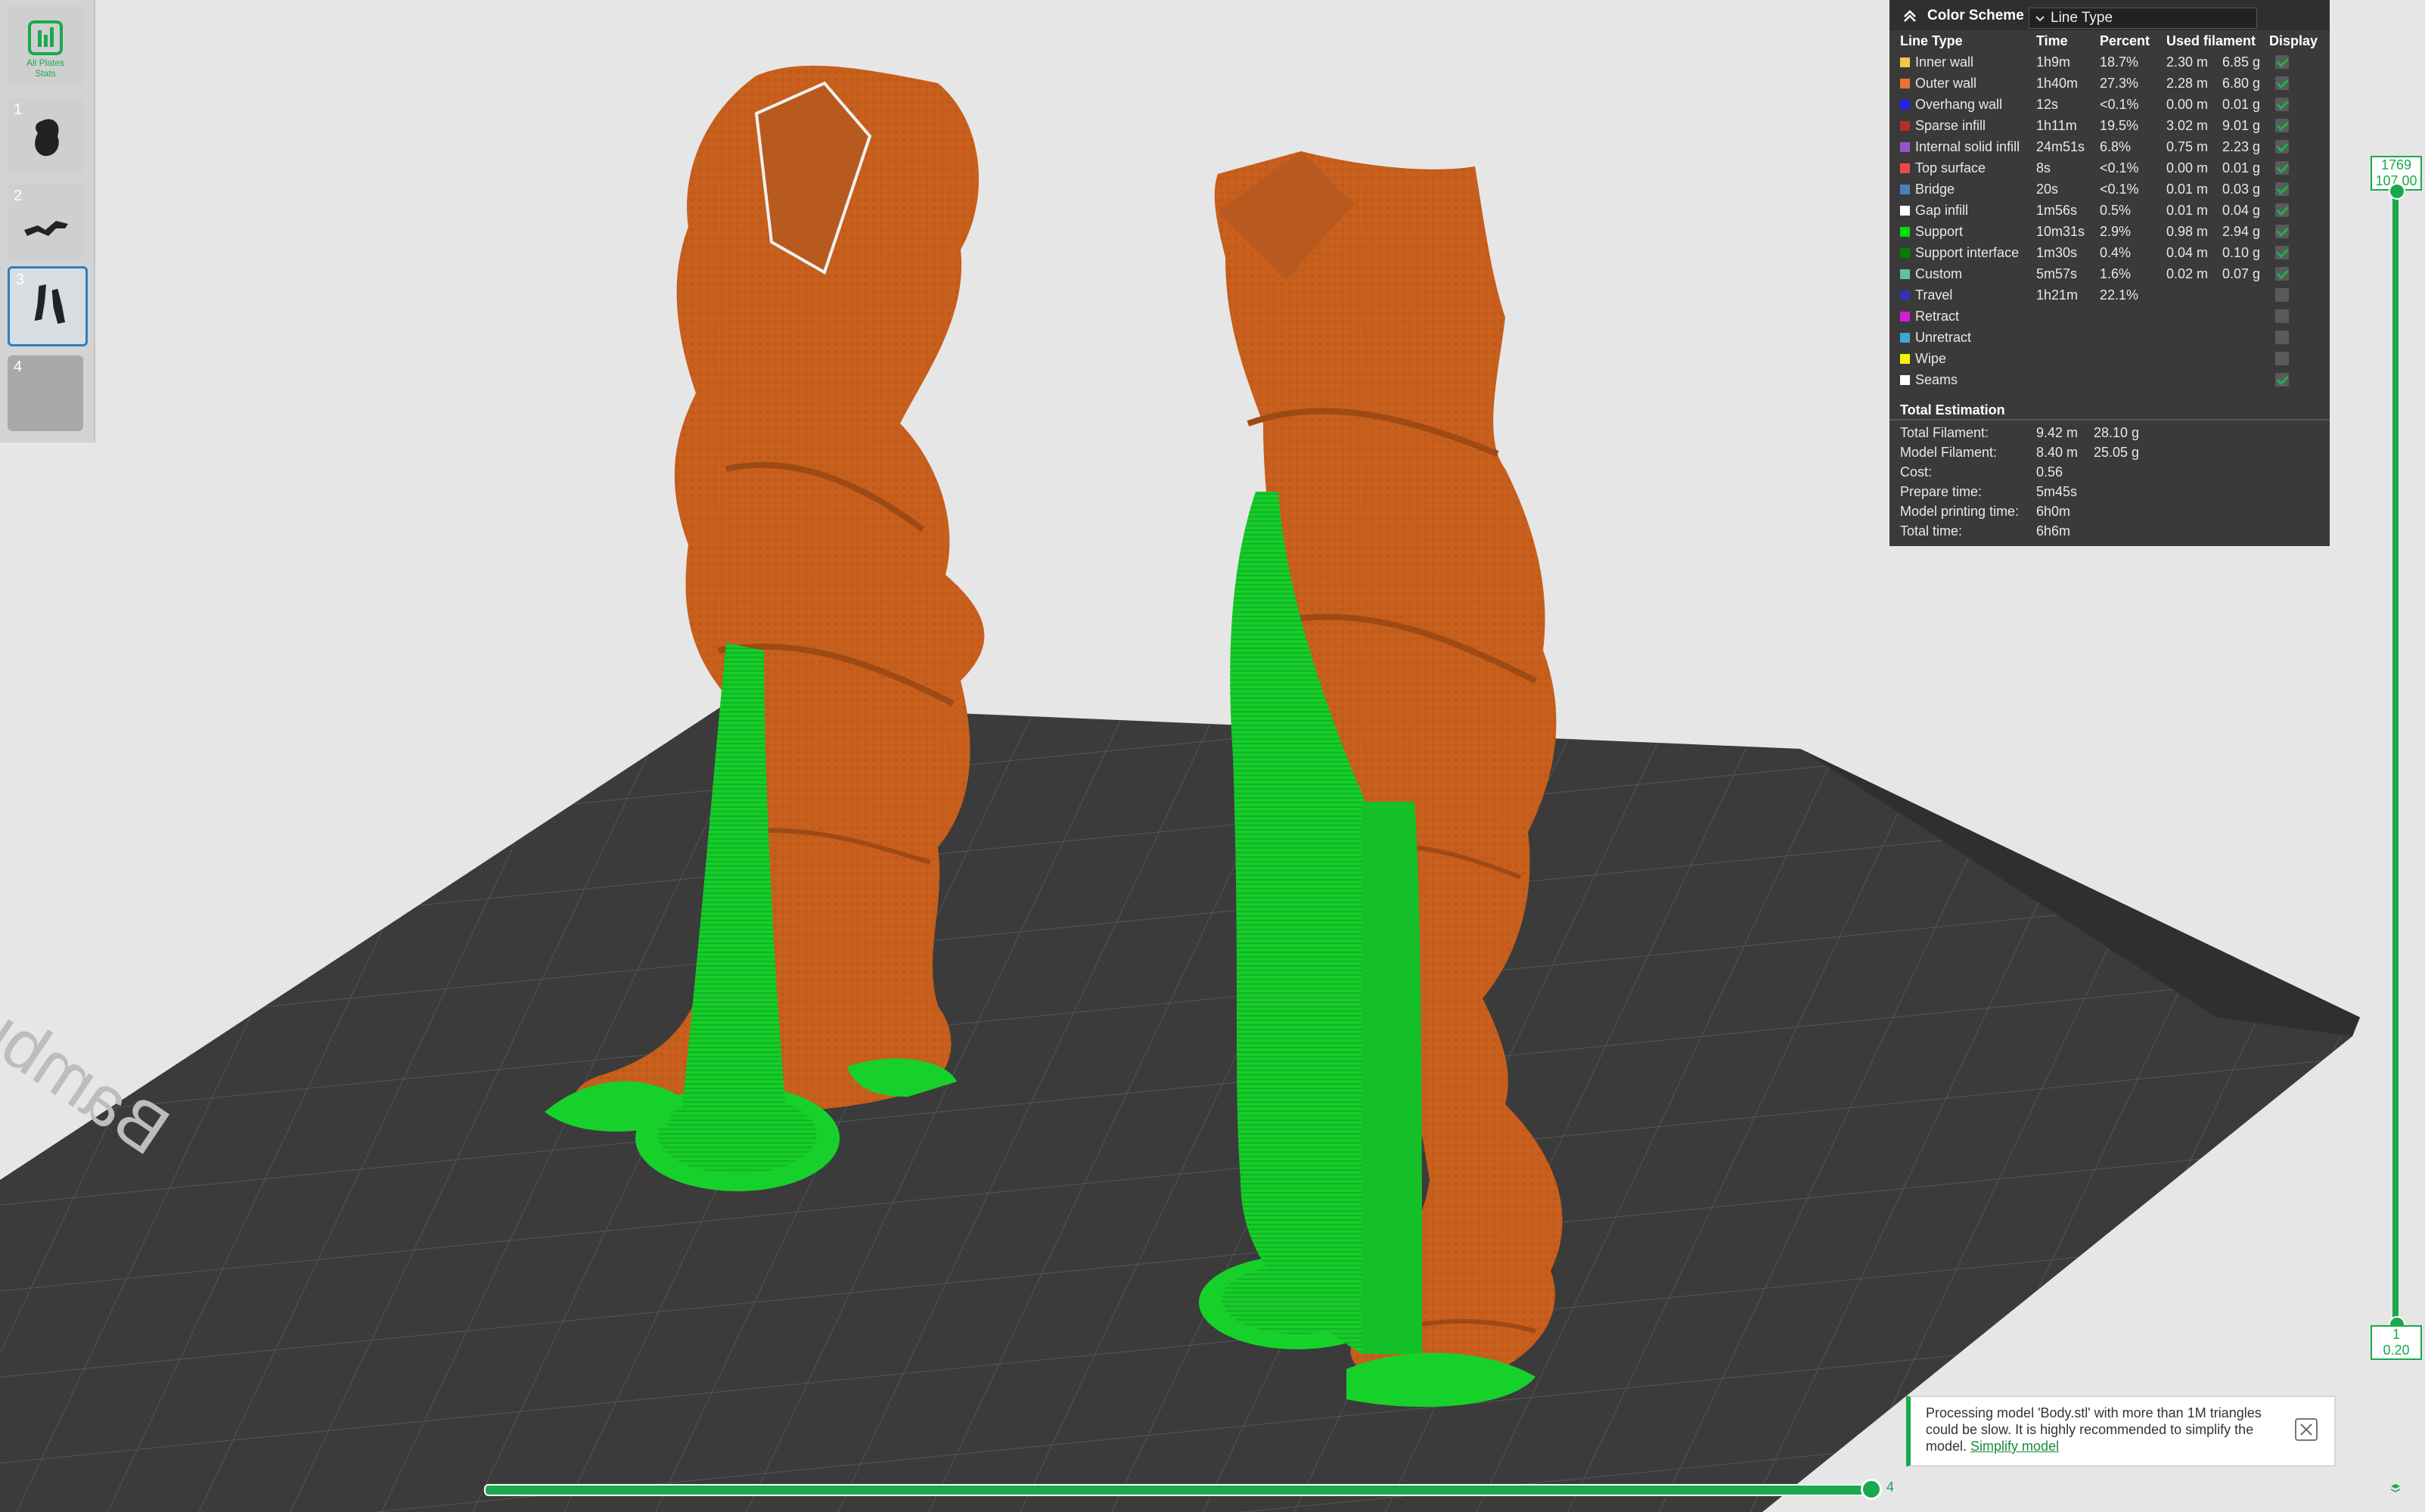 This screenshot has width=2425, height=1512. What do you see at coordinates (2241, 62) in the screenshot?
I see `line-type-weight: 6.85 g` at bounding box center [2241, 62].